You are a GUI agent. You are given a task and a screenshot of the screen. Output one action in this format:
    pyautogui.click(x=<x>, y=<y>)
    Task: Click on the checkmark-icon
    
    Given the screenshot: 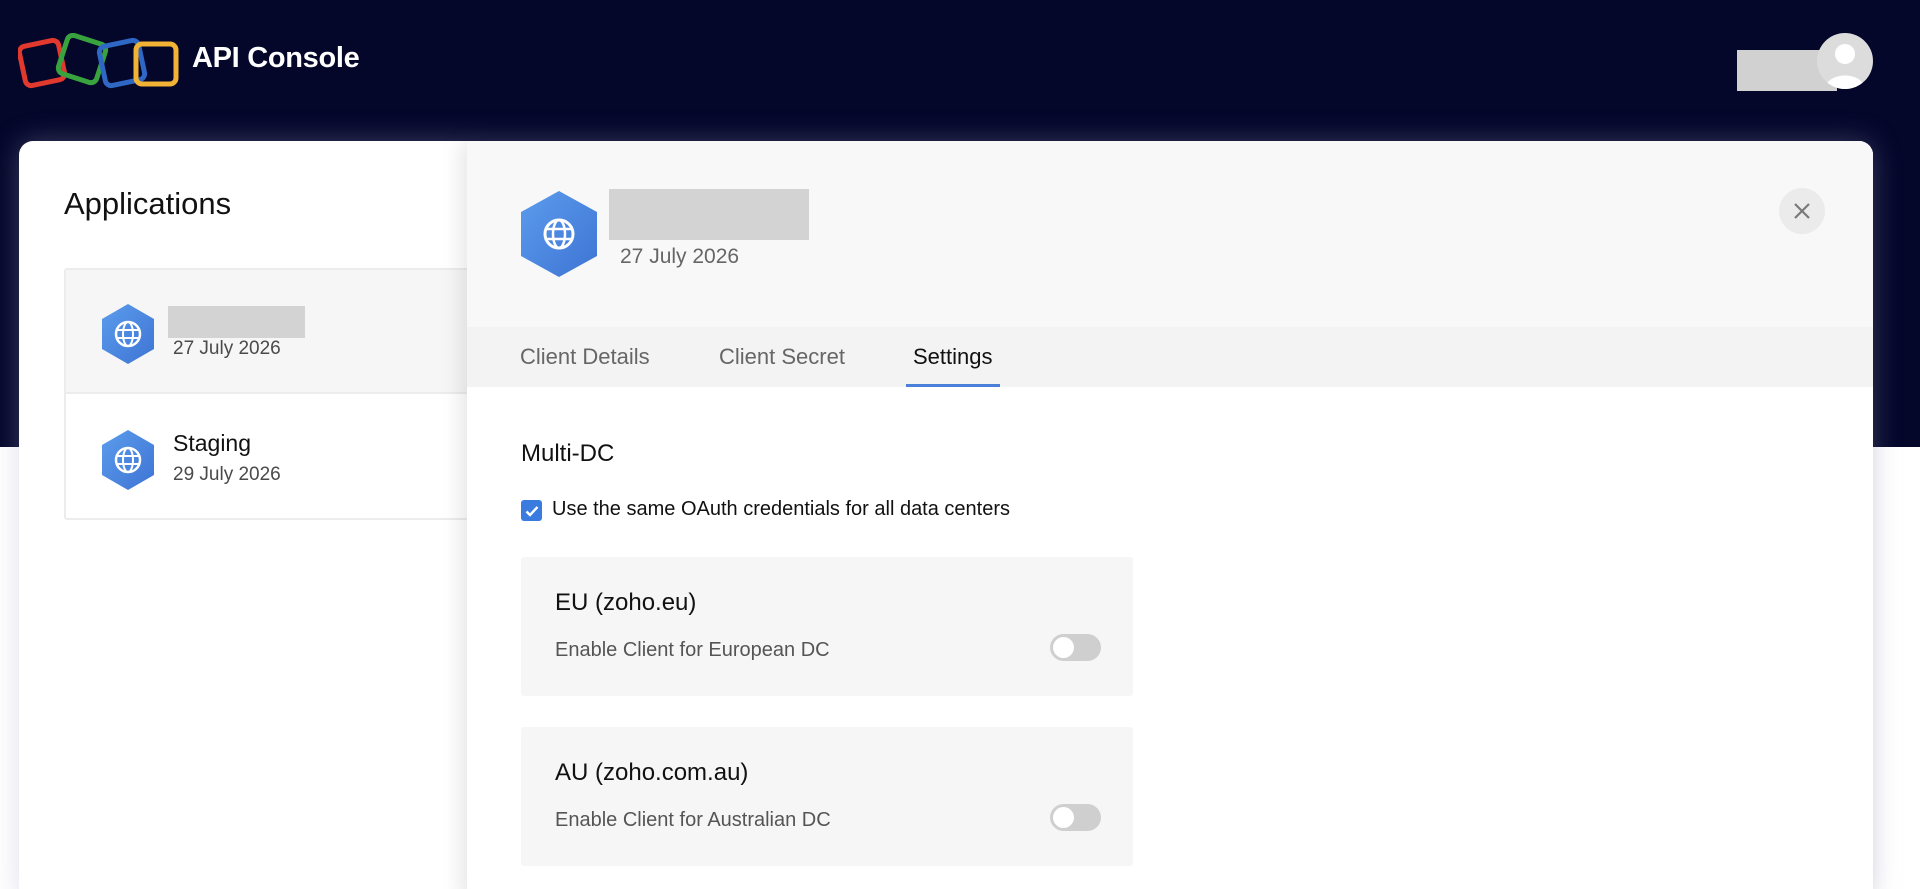 What is the action you would take?
    pyautogui.click(x=531, y=511)
    